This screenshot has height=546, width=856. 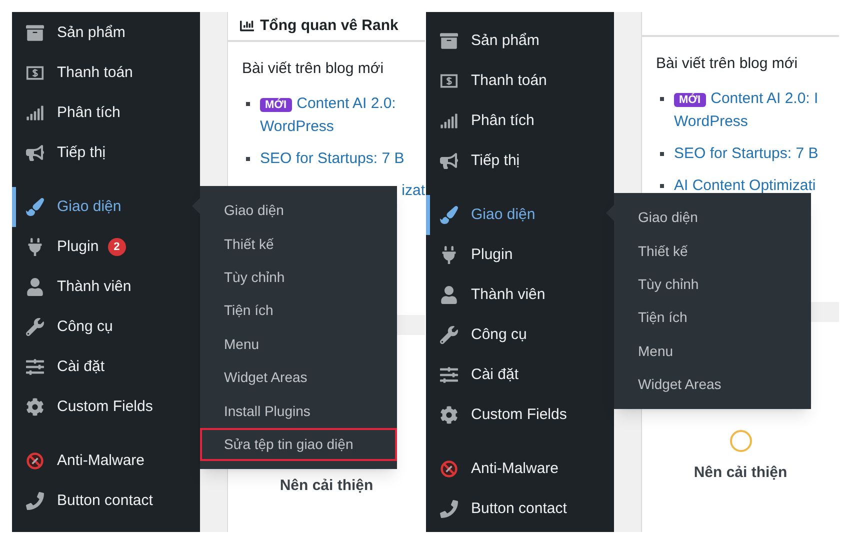 What do you see at coordinates (247, 26) in the screenshot?
I see `chart-icon` at bounding box center [247, 26].